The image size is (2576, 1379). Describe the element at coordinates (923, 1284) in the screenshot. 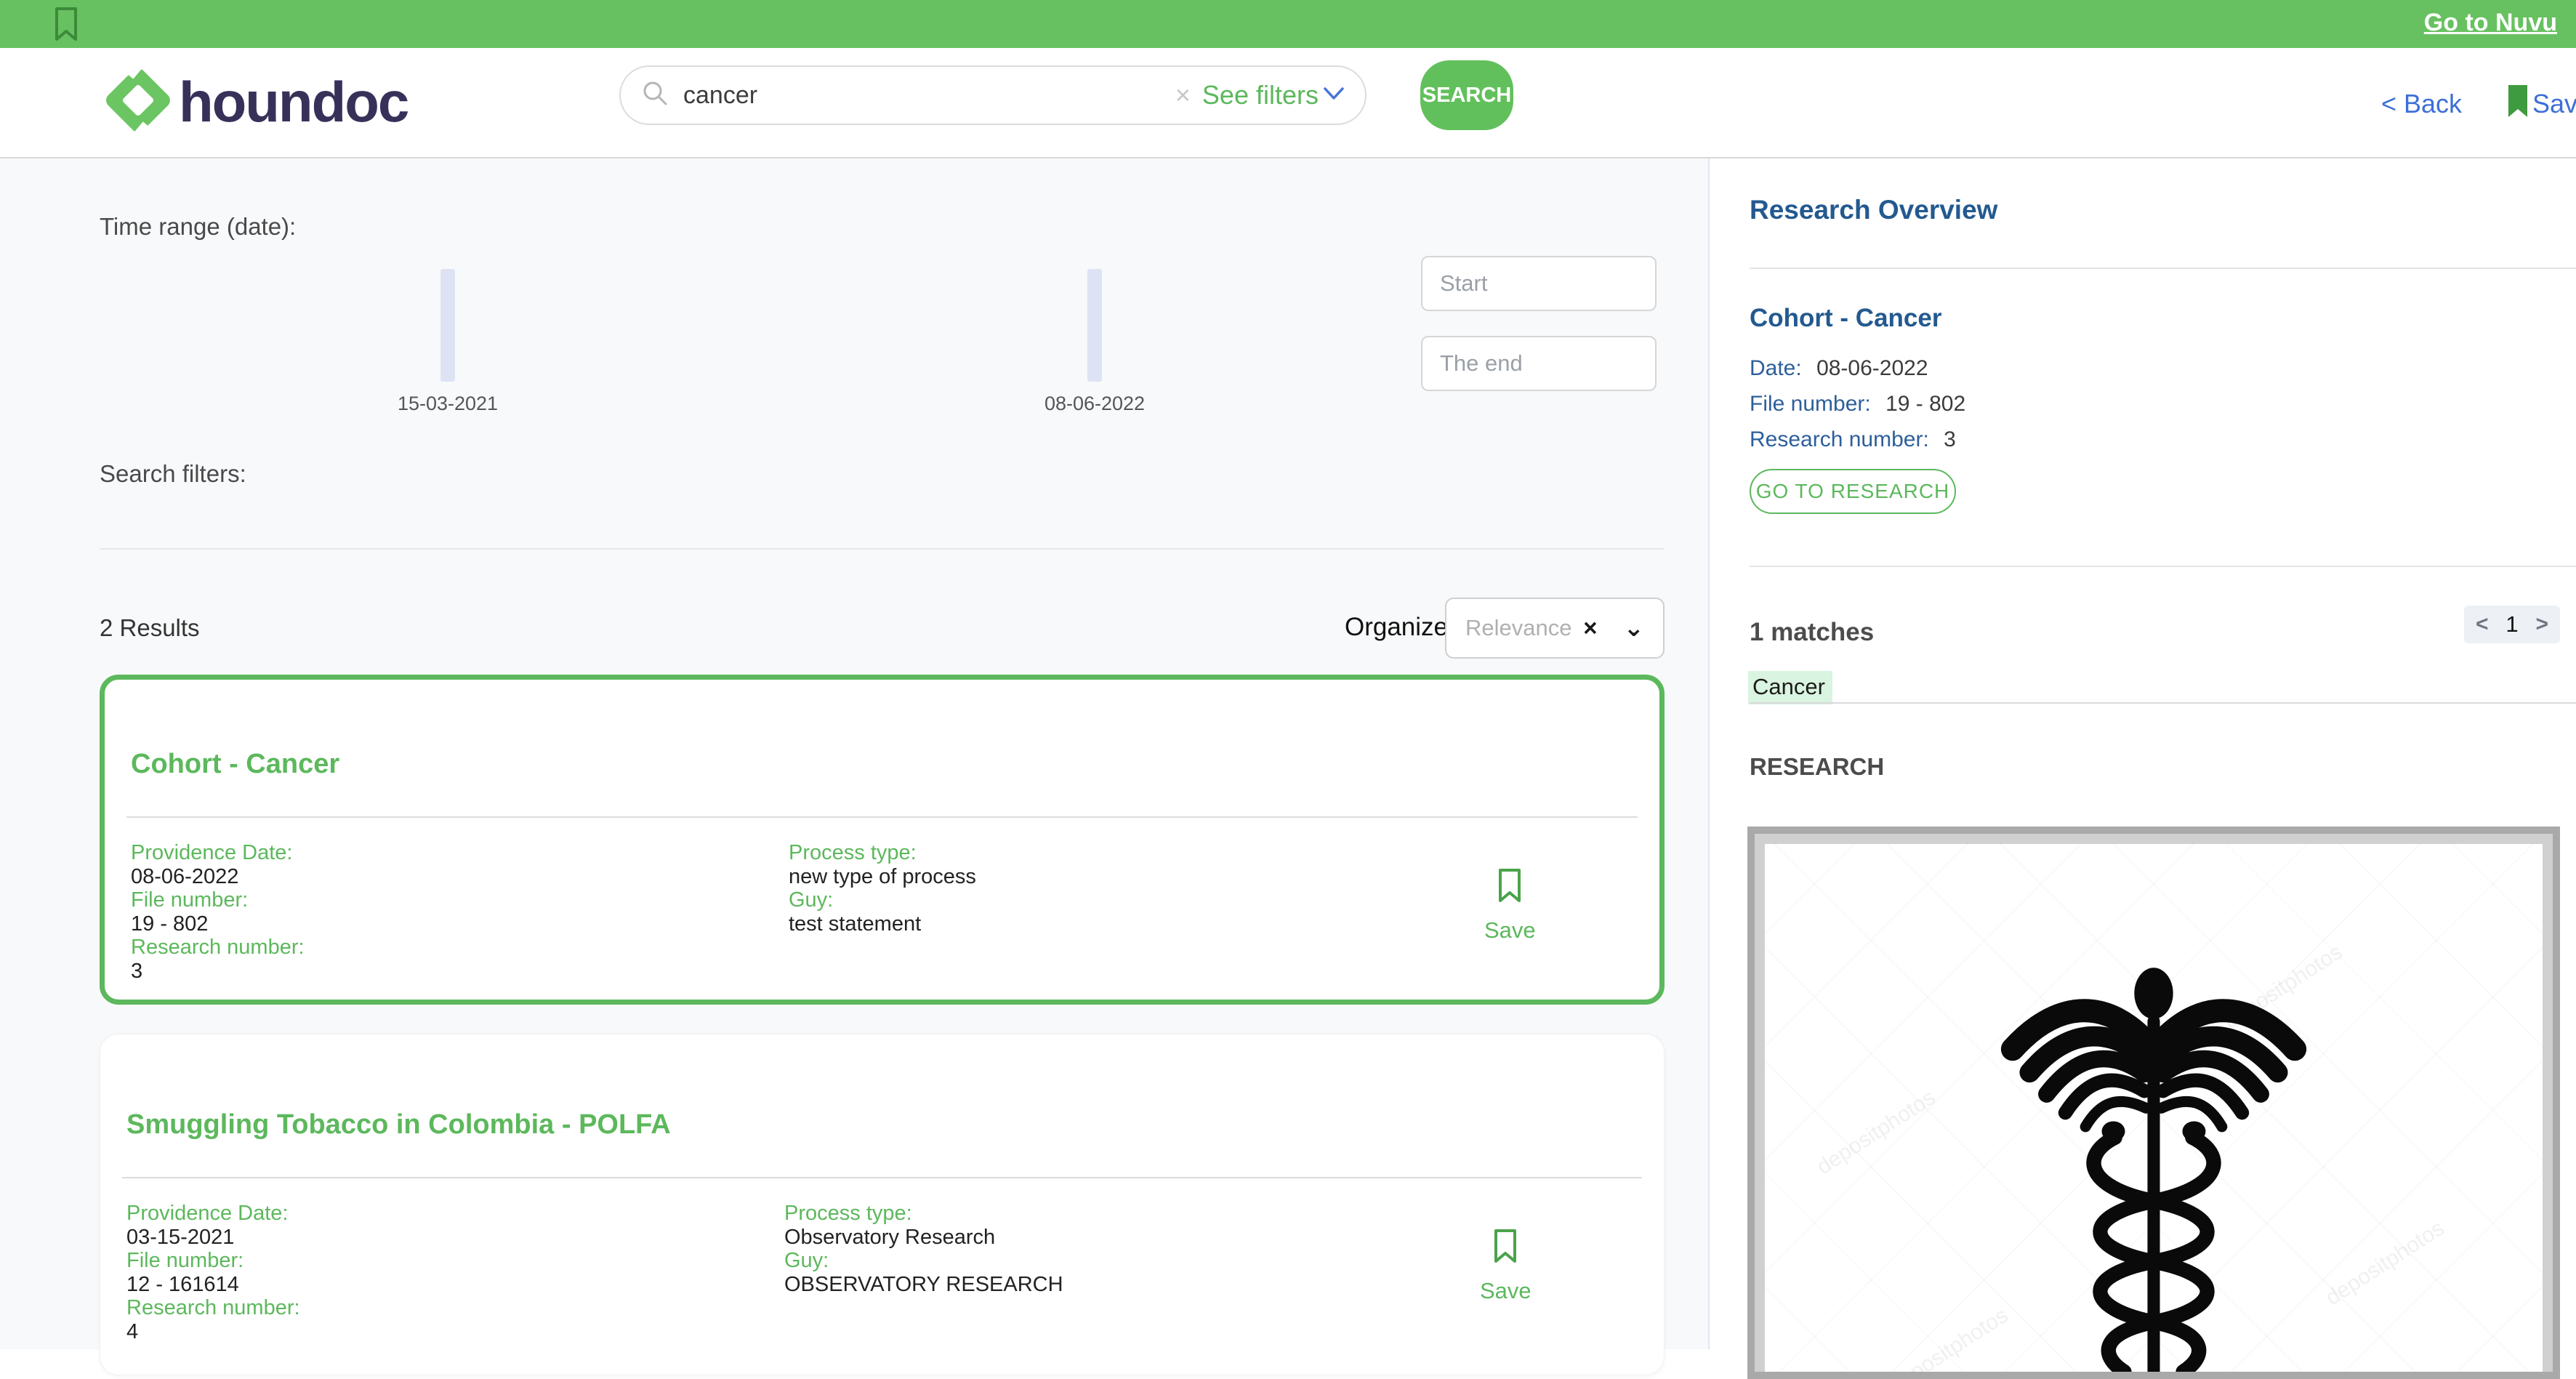

I see `field-value: OBSERVATORY RESEARCH` at that location.